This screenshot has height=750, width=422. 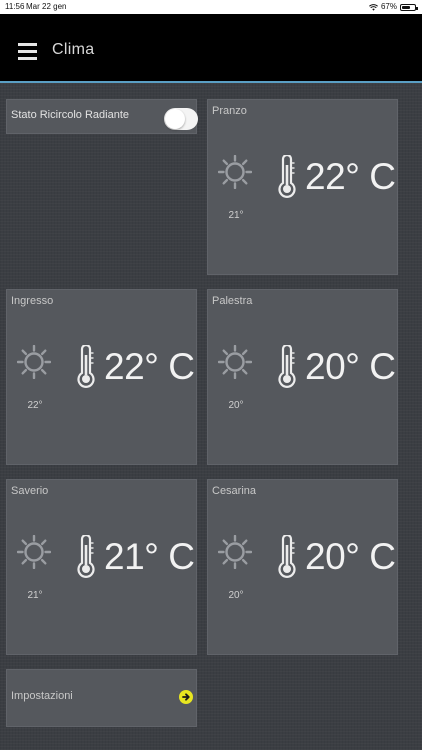 I want to click on room-name: Palestra, so click(x=232, y=301).